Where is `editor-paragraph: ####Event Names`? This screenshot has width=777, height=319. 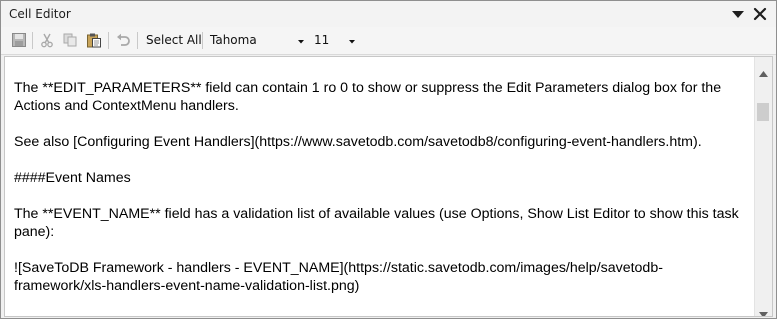
editor-paragraph: ####Event Names is located at coordinates (72, 178).